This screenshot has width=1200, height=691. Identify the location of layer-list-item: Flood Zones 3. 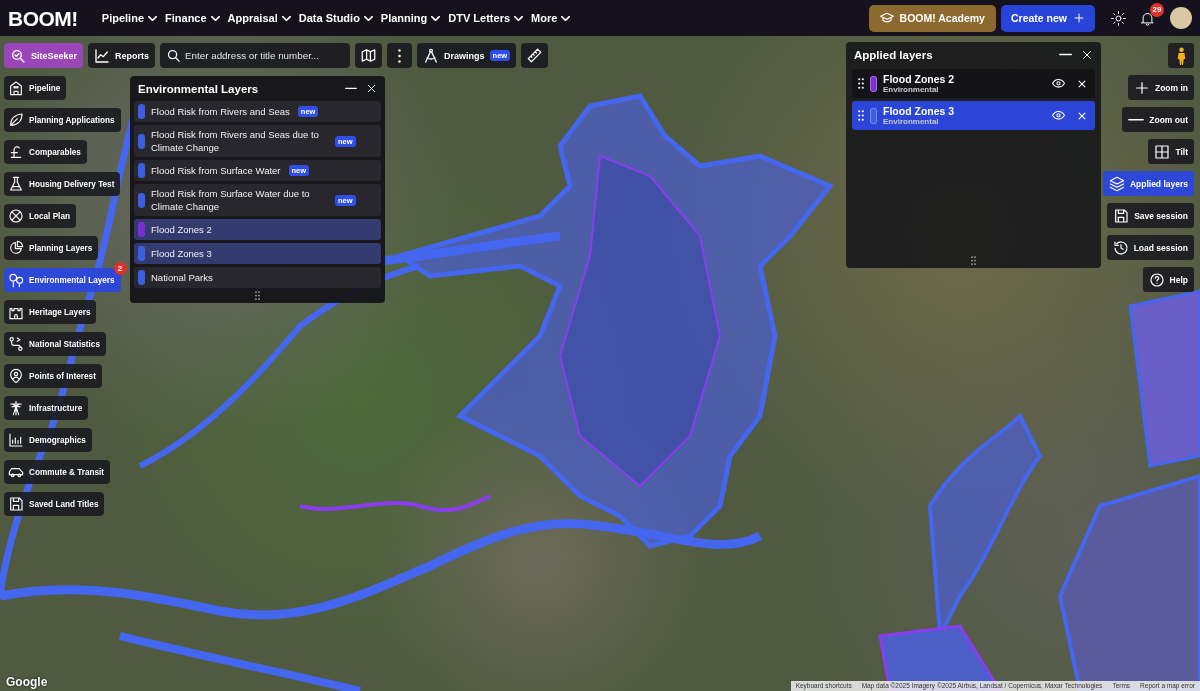
(257, 253).